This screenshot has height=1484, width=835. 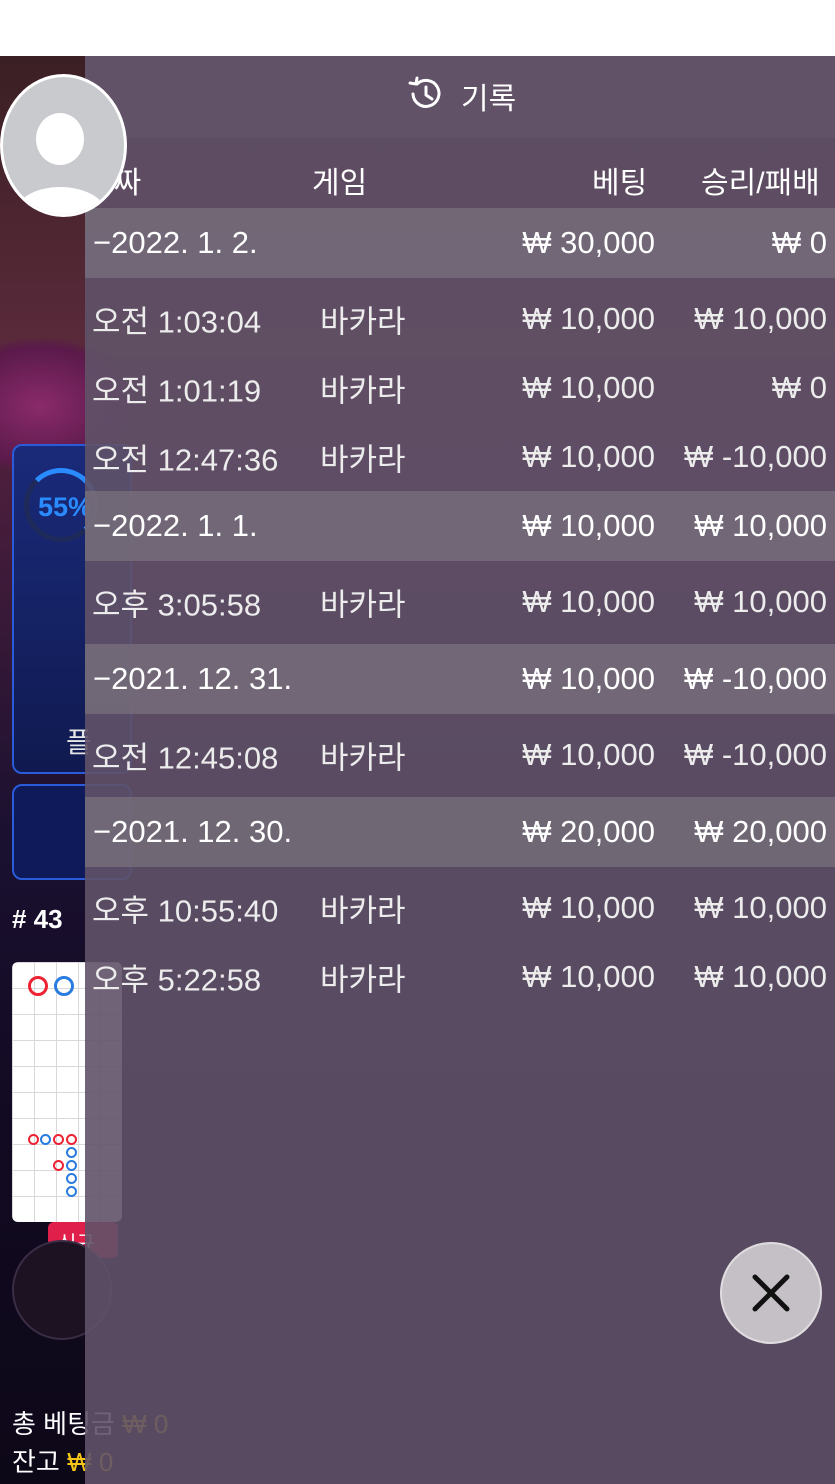 I want to click on group-date: −2021. 12. 31., so click(x=193, y=678).